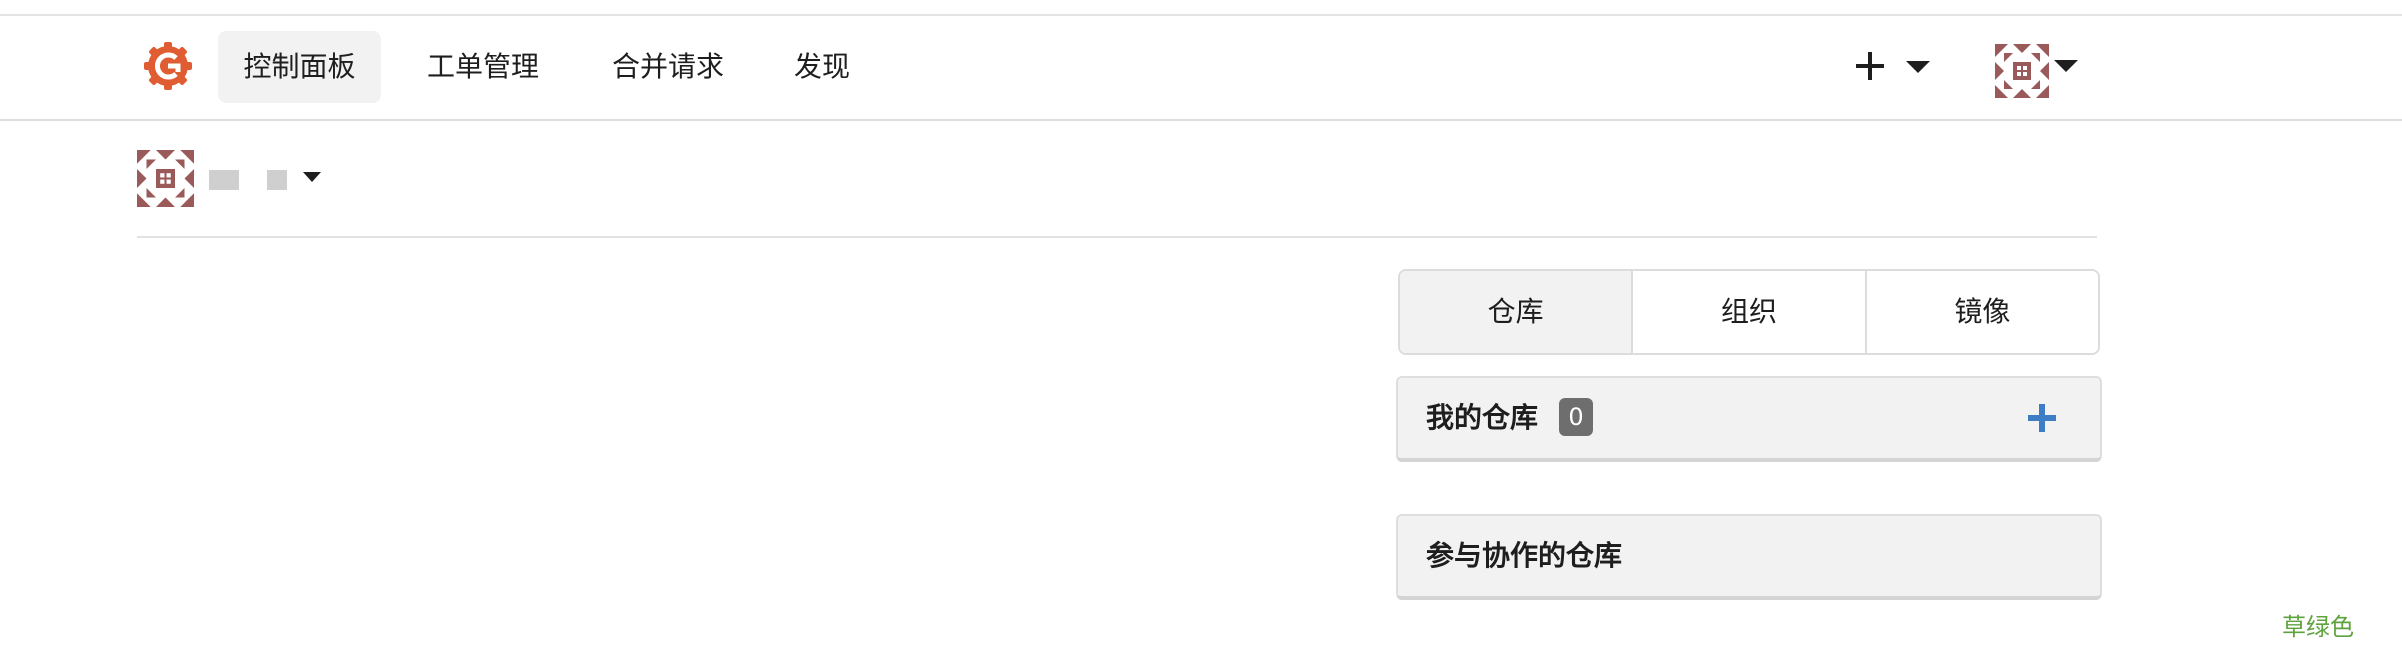 The height and width of the screenshot is (660, 2402). What do you see at coordinates (1982, 312) in the screenshot?
I see `tab-mirrors: 镜像` at bounding box center [1982, 312].